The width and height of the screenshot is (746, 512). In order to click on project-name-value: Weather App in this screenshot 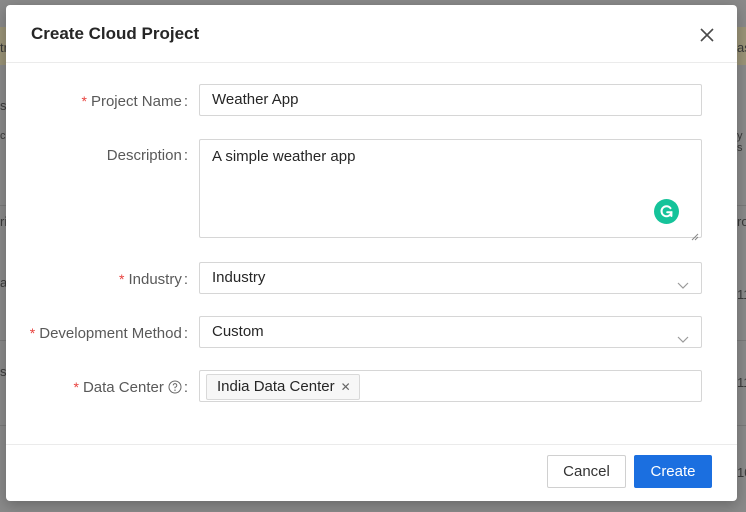, I will do `click(255, 99)`.